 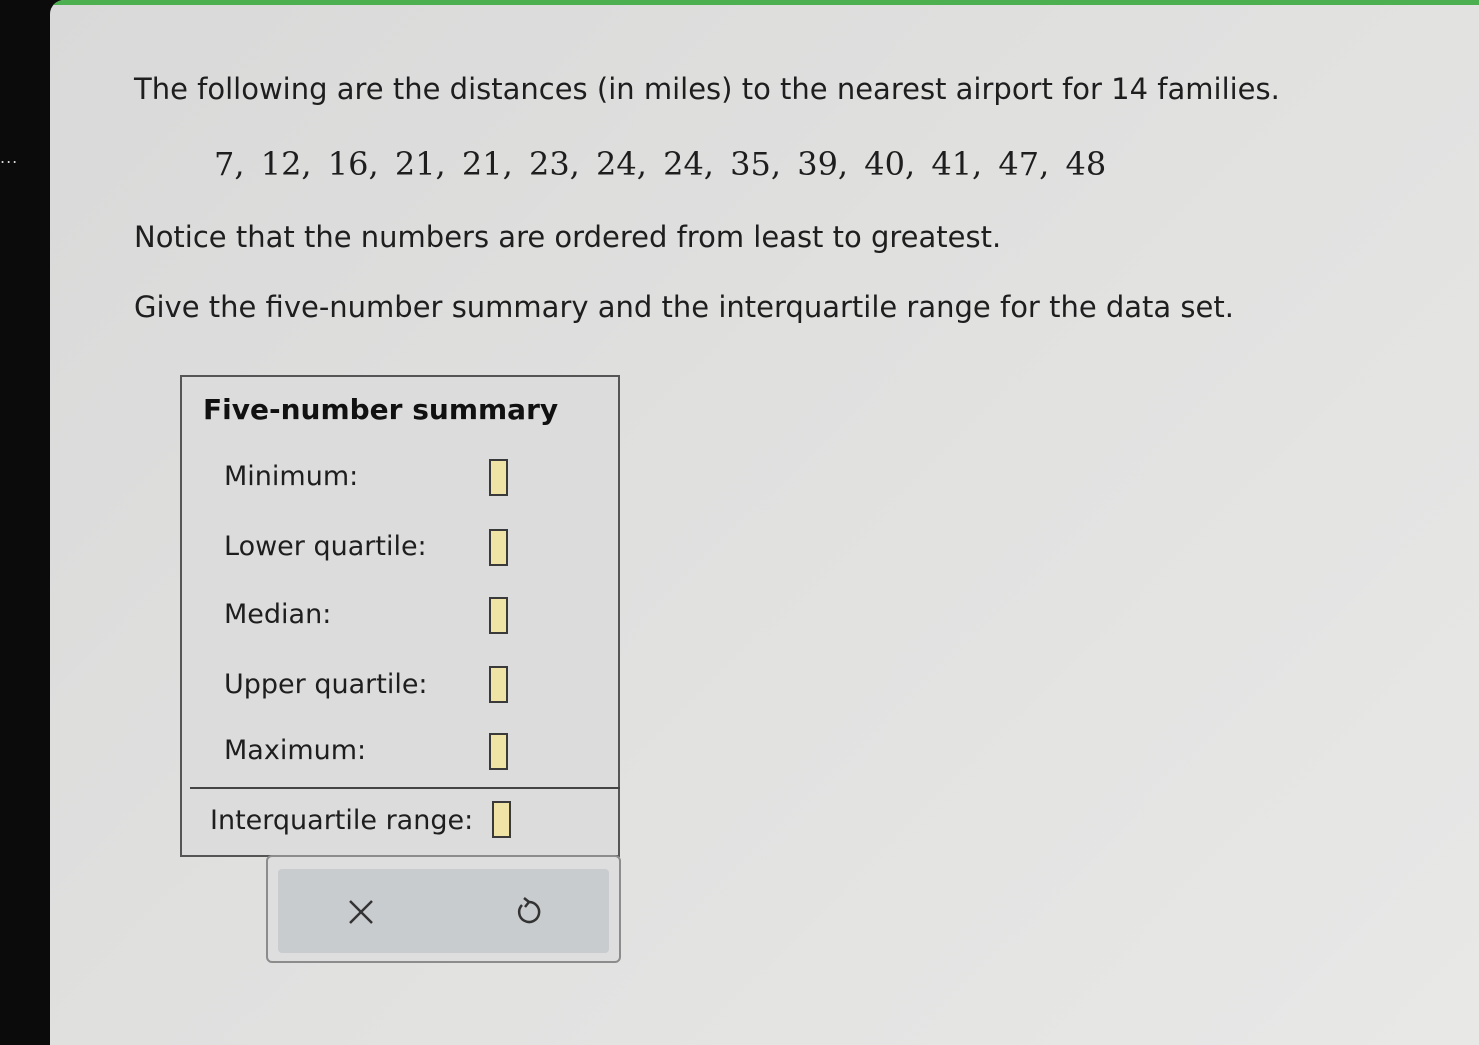 What do you see at coordinates (498, 477) in the screenshot?
I see `minimum-input` at bounding box center [498, 477].